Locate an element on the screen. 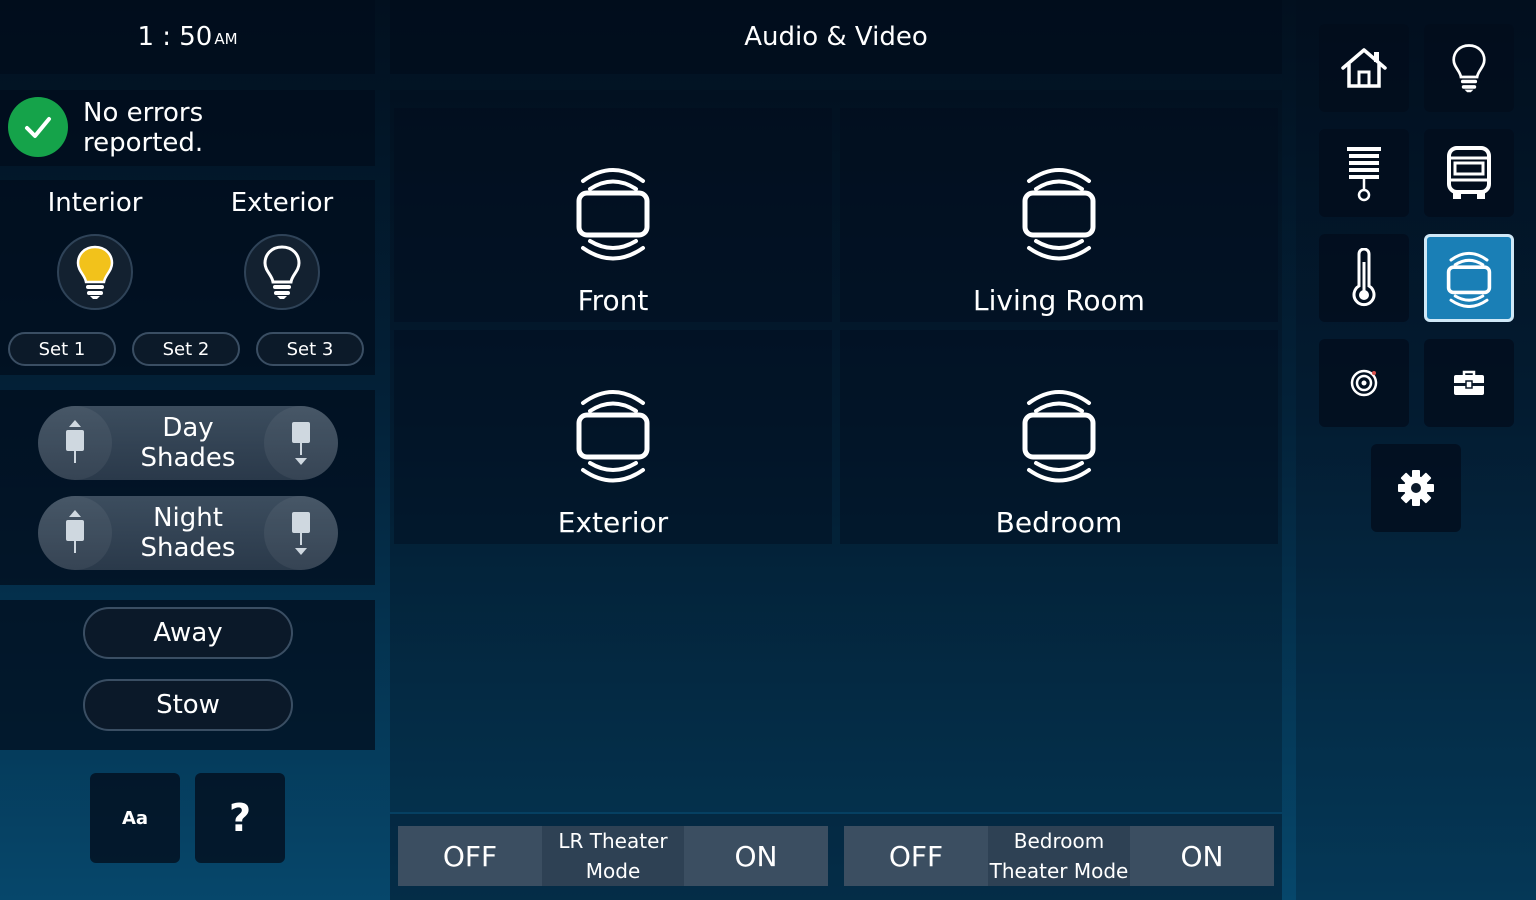  day-shades-down-button is located at coordinates (301, 443).